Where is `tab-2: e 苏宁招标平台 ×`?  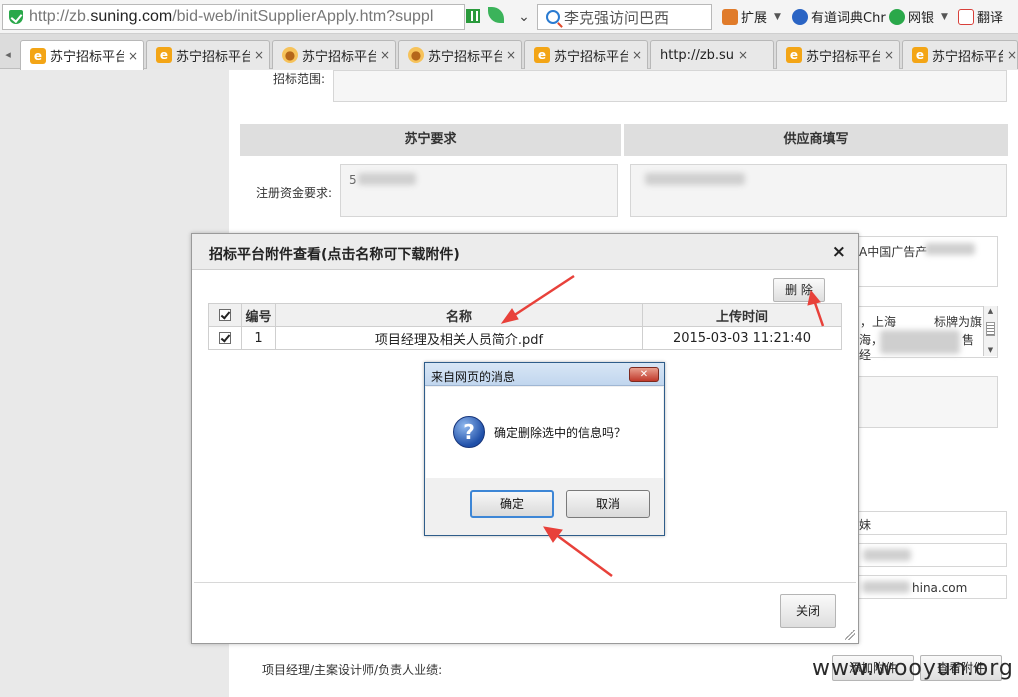 tab-2: e 苏宁招标平台 × is located at coordinates (208, 54).